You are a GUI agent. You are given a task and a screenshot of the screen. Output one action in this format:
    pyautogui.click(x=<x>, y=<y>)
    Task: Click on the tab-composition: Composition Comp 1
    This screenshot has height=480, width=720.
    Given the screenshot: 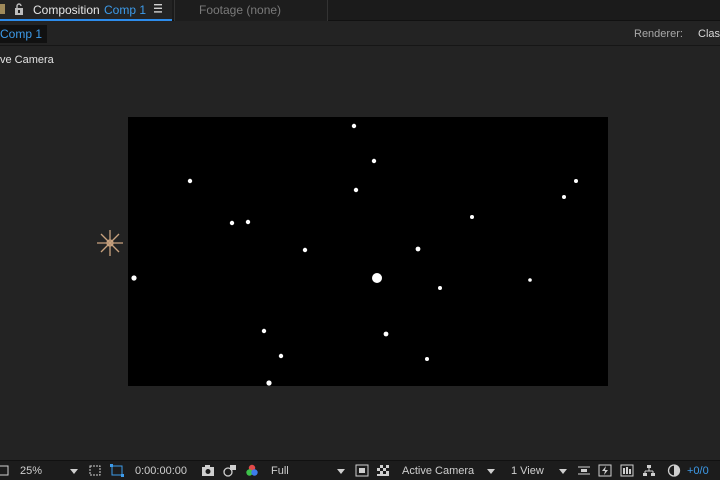 What is the action you would take?
    pyautogui.click(x=86, y=10)
    